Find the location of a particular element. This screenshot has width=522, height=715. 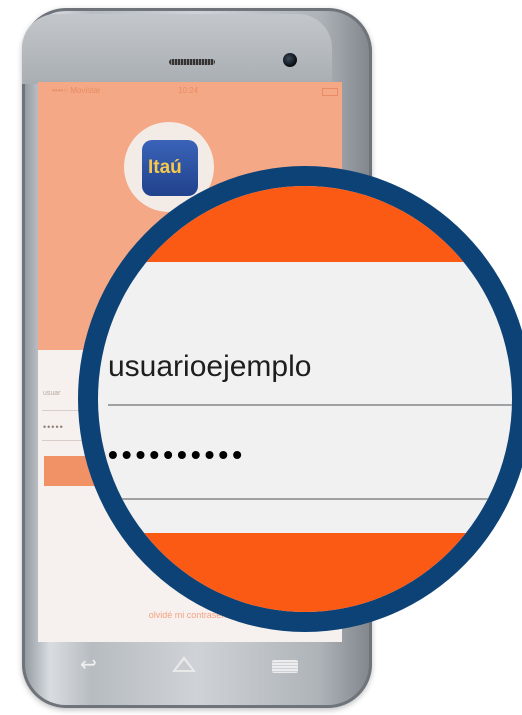

status-bar: ••••○ Movistar 10:24 is located at coordinates (190, 91).